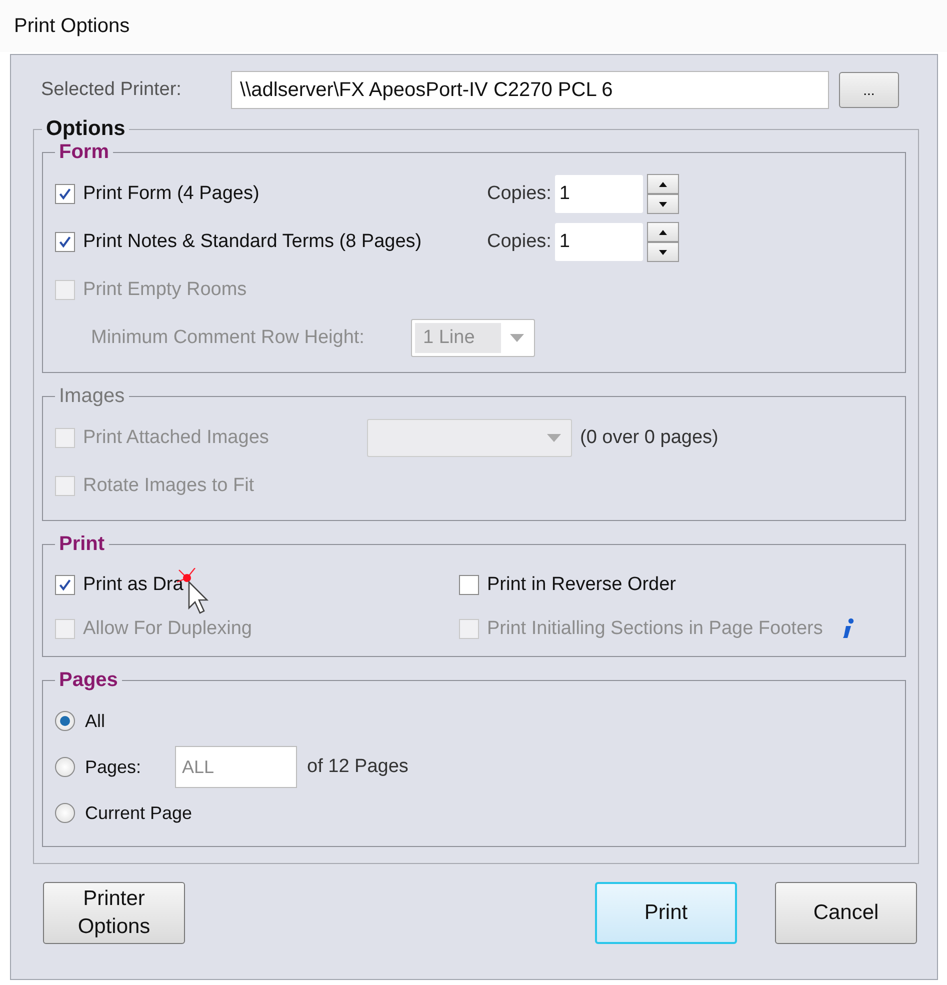  I want to click on group-title: Form, so click(84, 152).